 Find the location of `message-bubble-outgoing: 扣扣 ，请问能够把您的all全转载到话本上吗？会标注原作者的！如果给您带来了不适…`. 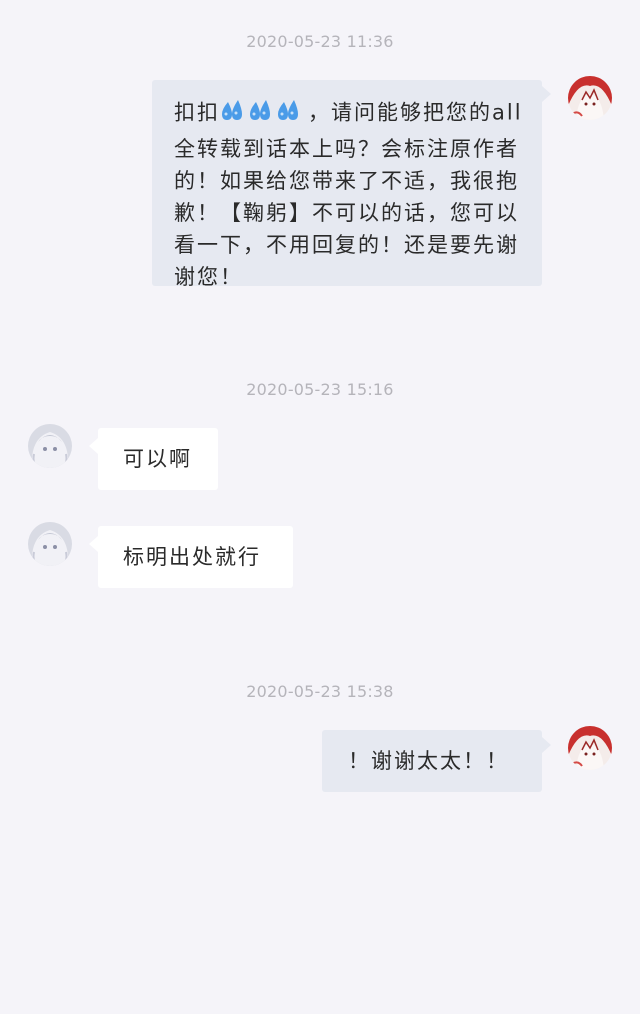

message-bubble-outgoing: 扣扣 ，请问能够把您的all全转载到话本上吗？会标注原作者的！如果给您带来了不适… is located at coordinates (347, 184).